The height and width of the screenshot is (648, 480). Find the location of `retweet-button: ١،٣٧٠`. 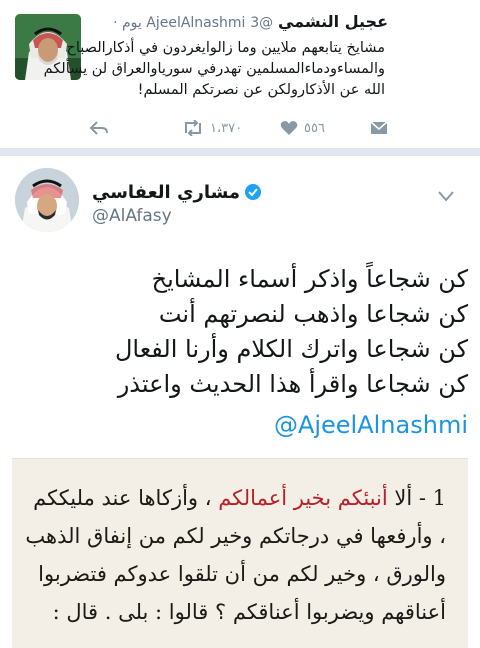

retweet-button: ١،٣٧٠ is located at coordinates (212, 128).